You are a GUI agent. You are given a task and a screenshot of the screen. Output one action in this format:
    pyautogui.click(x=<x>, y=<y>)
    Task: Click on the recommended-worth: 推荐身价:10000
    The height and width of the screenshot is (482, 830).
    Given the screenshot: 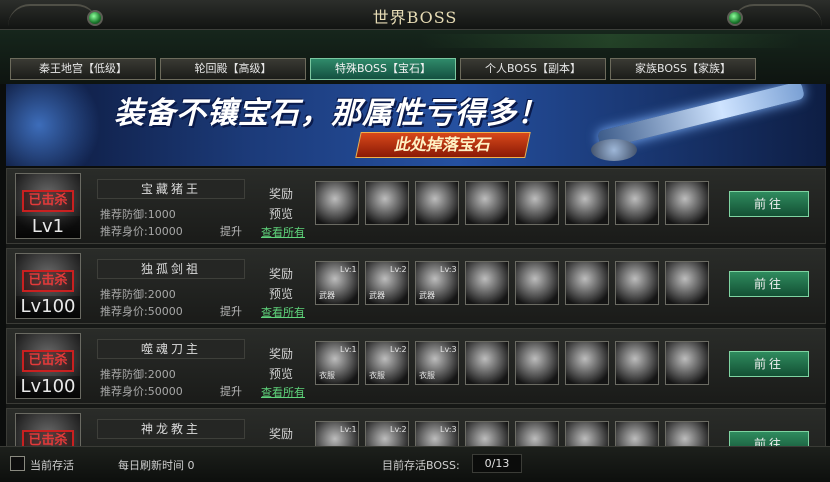 What is the action you would take?
    pyautogui.click(x=141, y=231)
    